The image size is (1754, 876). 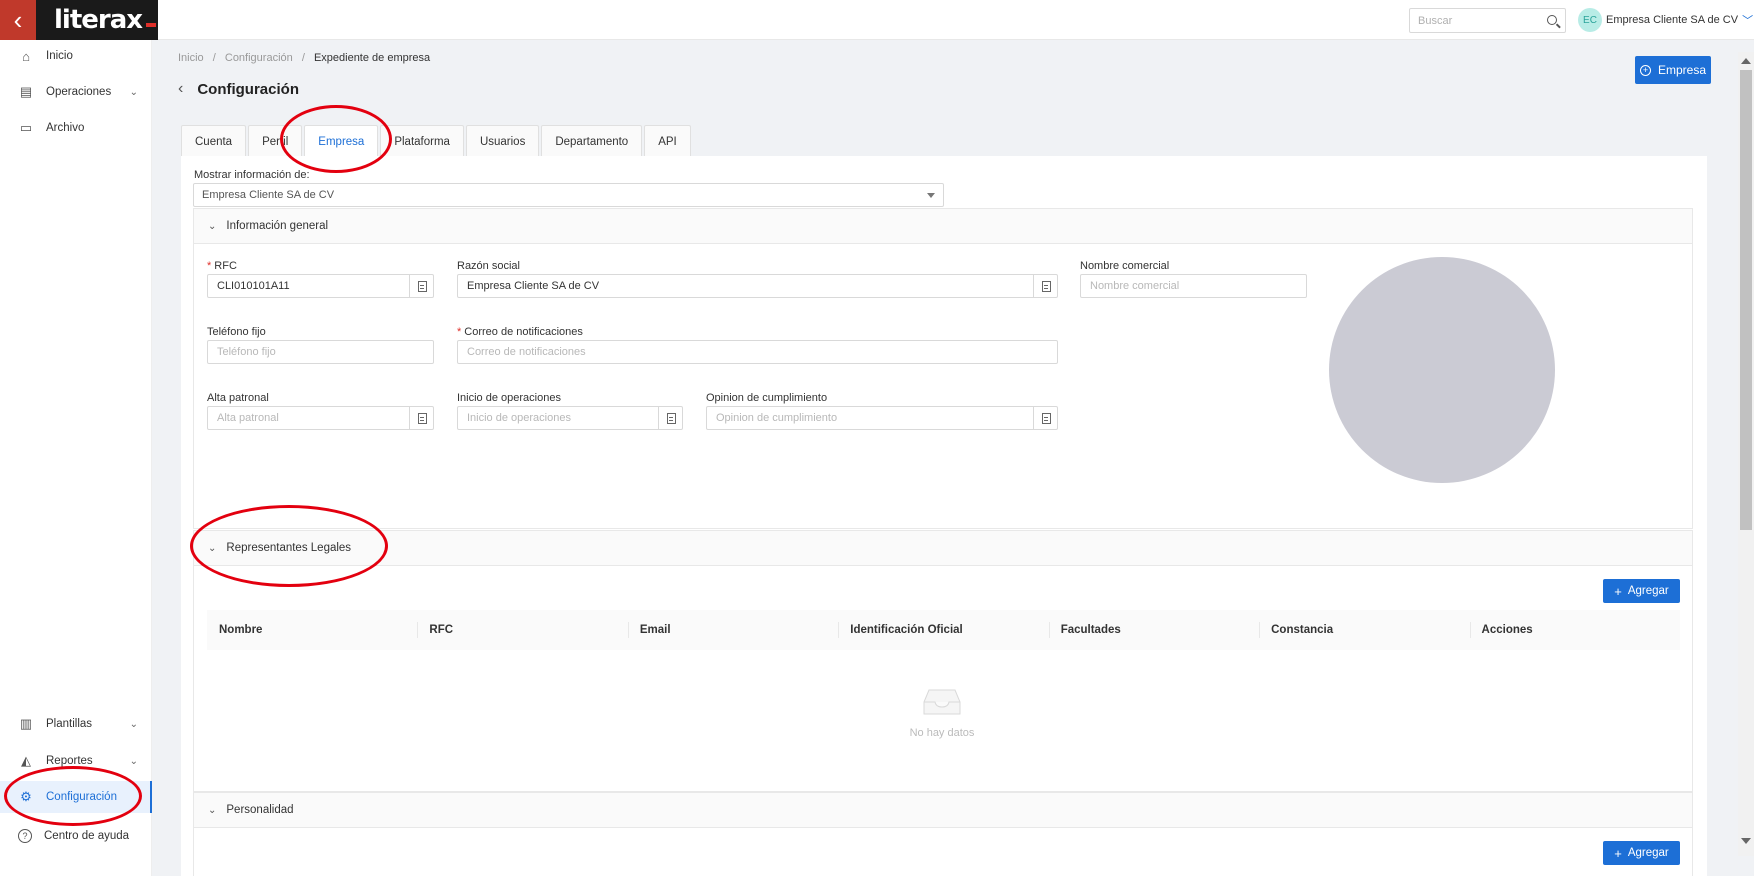 What do you see at coordinates (422, 141) in the screenshot?
I see `tab-plataforma: Plataforma` at bounding box center [422, 141].